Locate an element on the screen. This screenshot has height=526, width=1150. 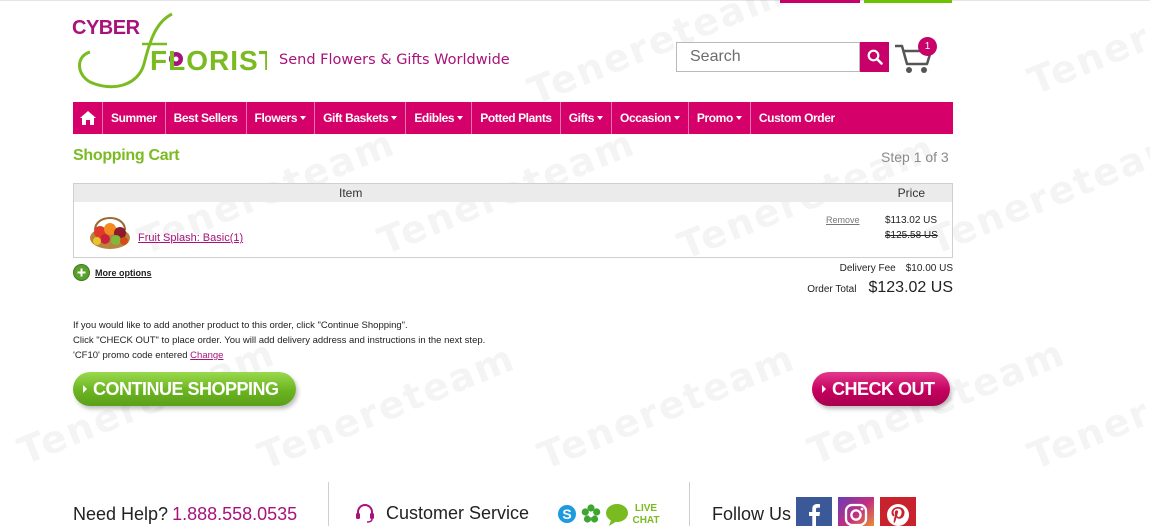
column-header-item: Item is located at coordinates (351, 193).